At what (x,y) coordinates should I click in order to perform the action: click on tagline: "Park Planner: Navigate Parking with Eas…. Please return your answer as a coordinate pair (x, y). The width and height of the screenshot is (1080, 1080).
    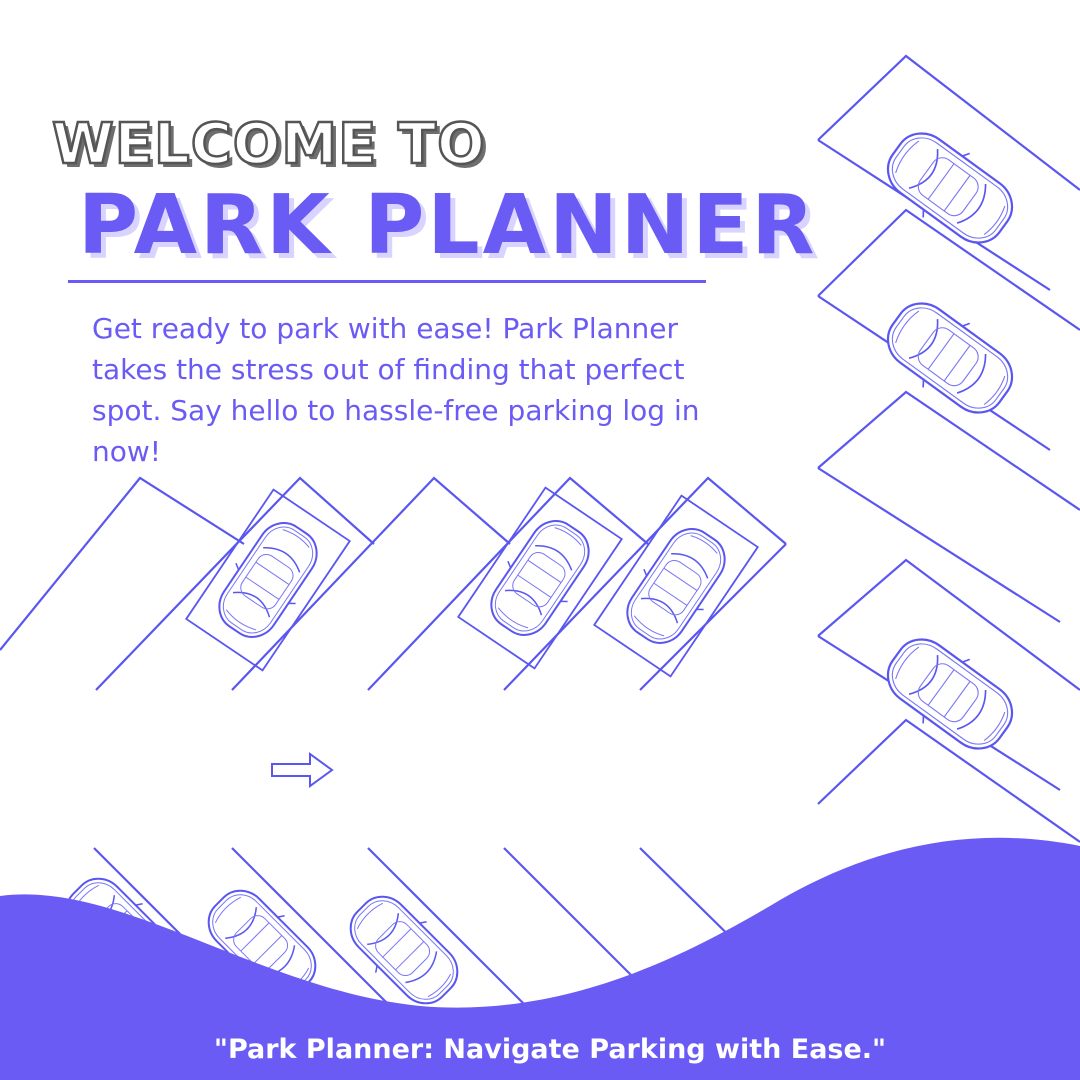
    Looking at the image, I should click on (550, 1049).